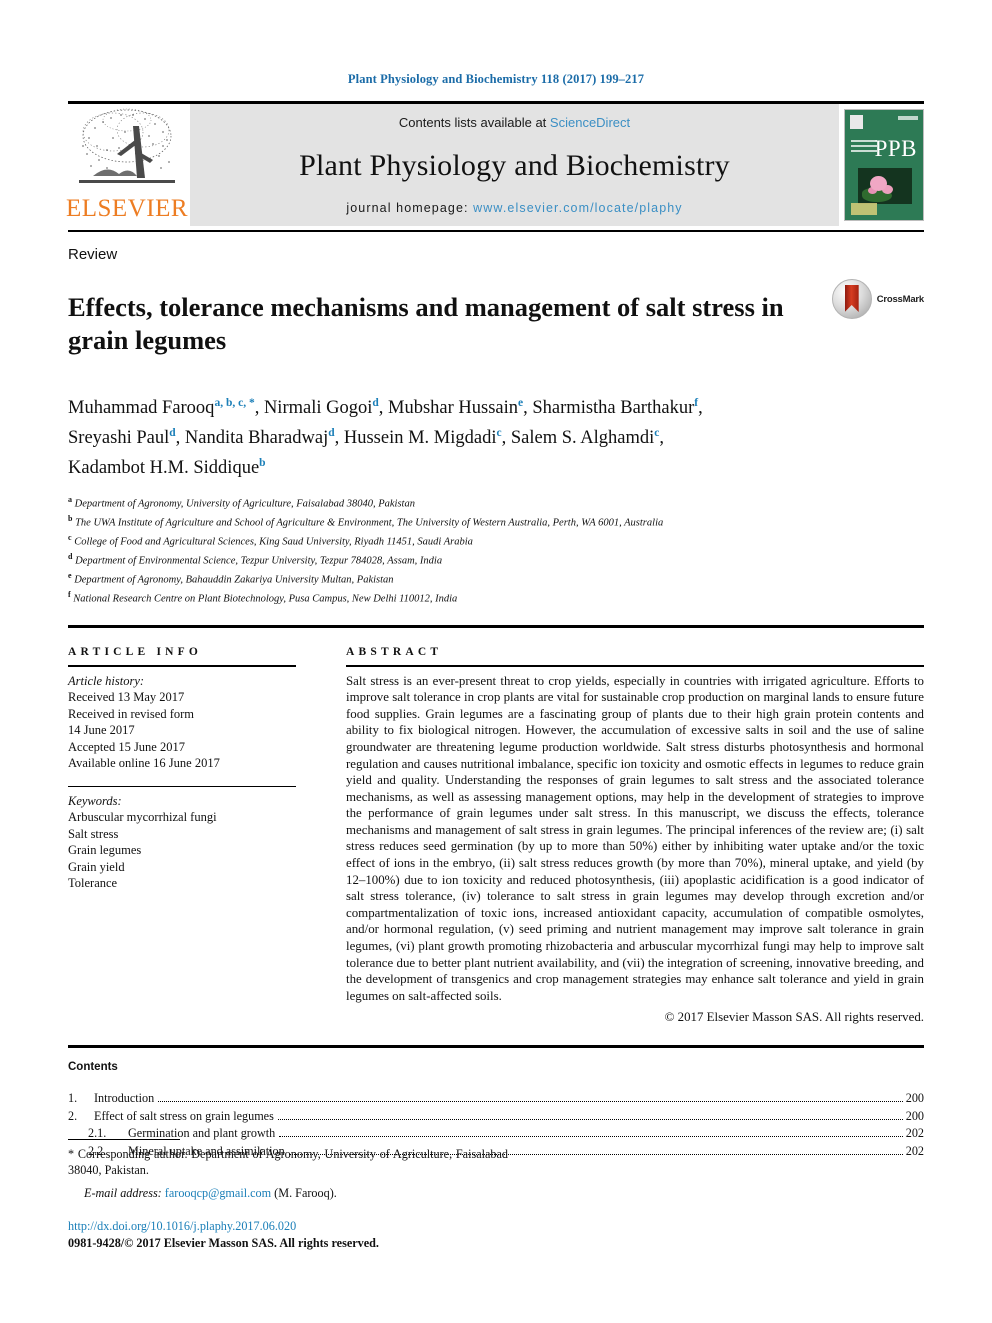 The image size is (992, 1323). Describe the element at coordinates (70, 538) in the screenshot. I see `affiliation-mark: c` at that location.